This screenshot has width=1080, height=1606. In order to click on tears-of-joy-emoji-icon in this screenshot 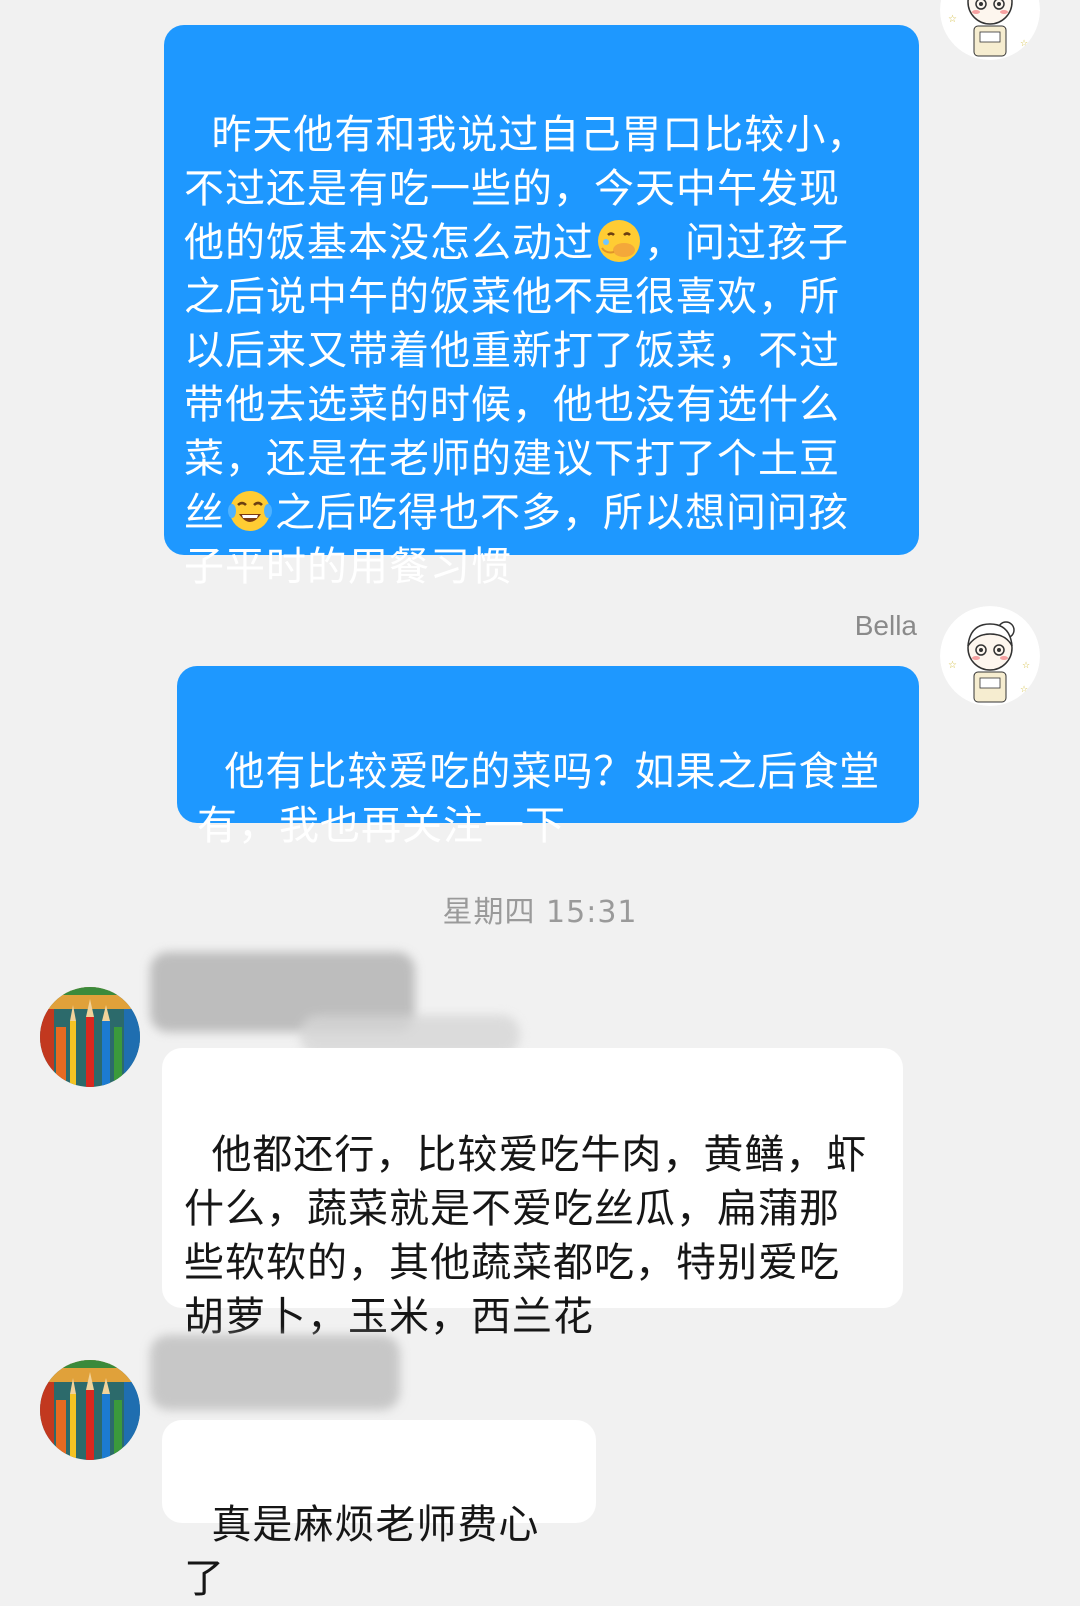, I will do `click(250, 511)`.